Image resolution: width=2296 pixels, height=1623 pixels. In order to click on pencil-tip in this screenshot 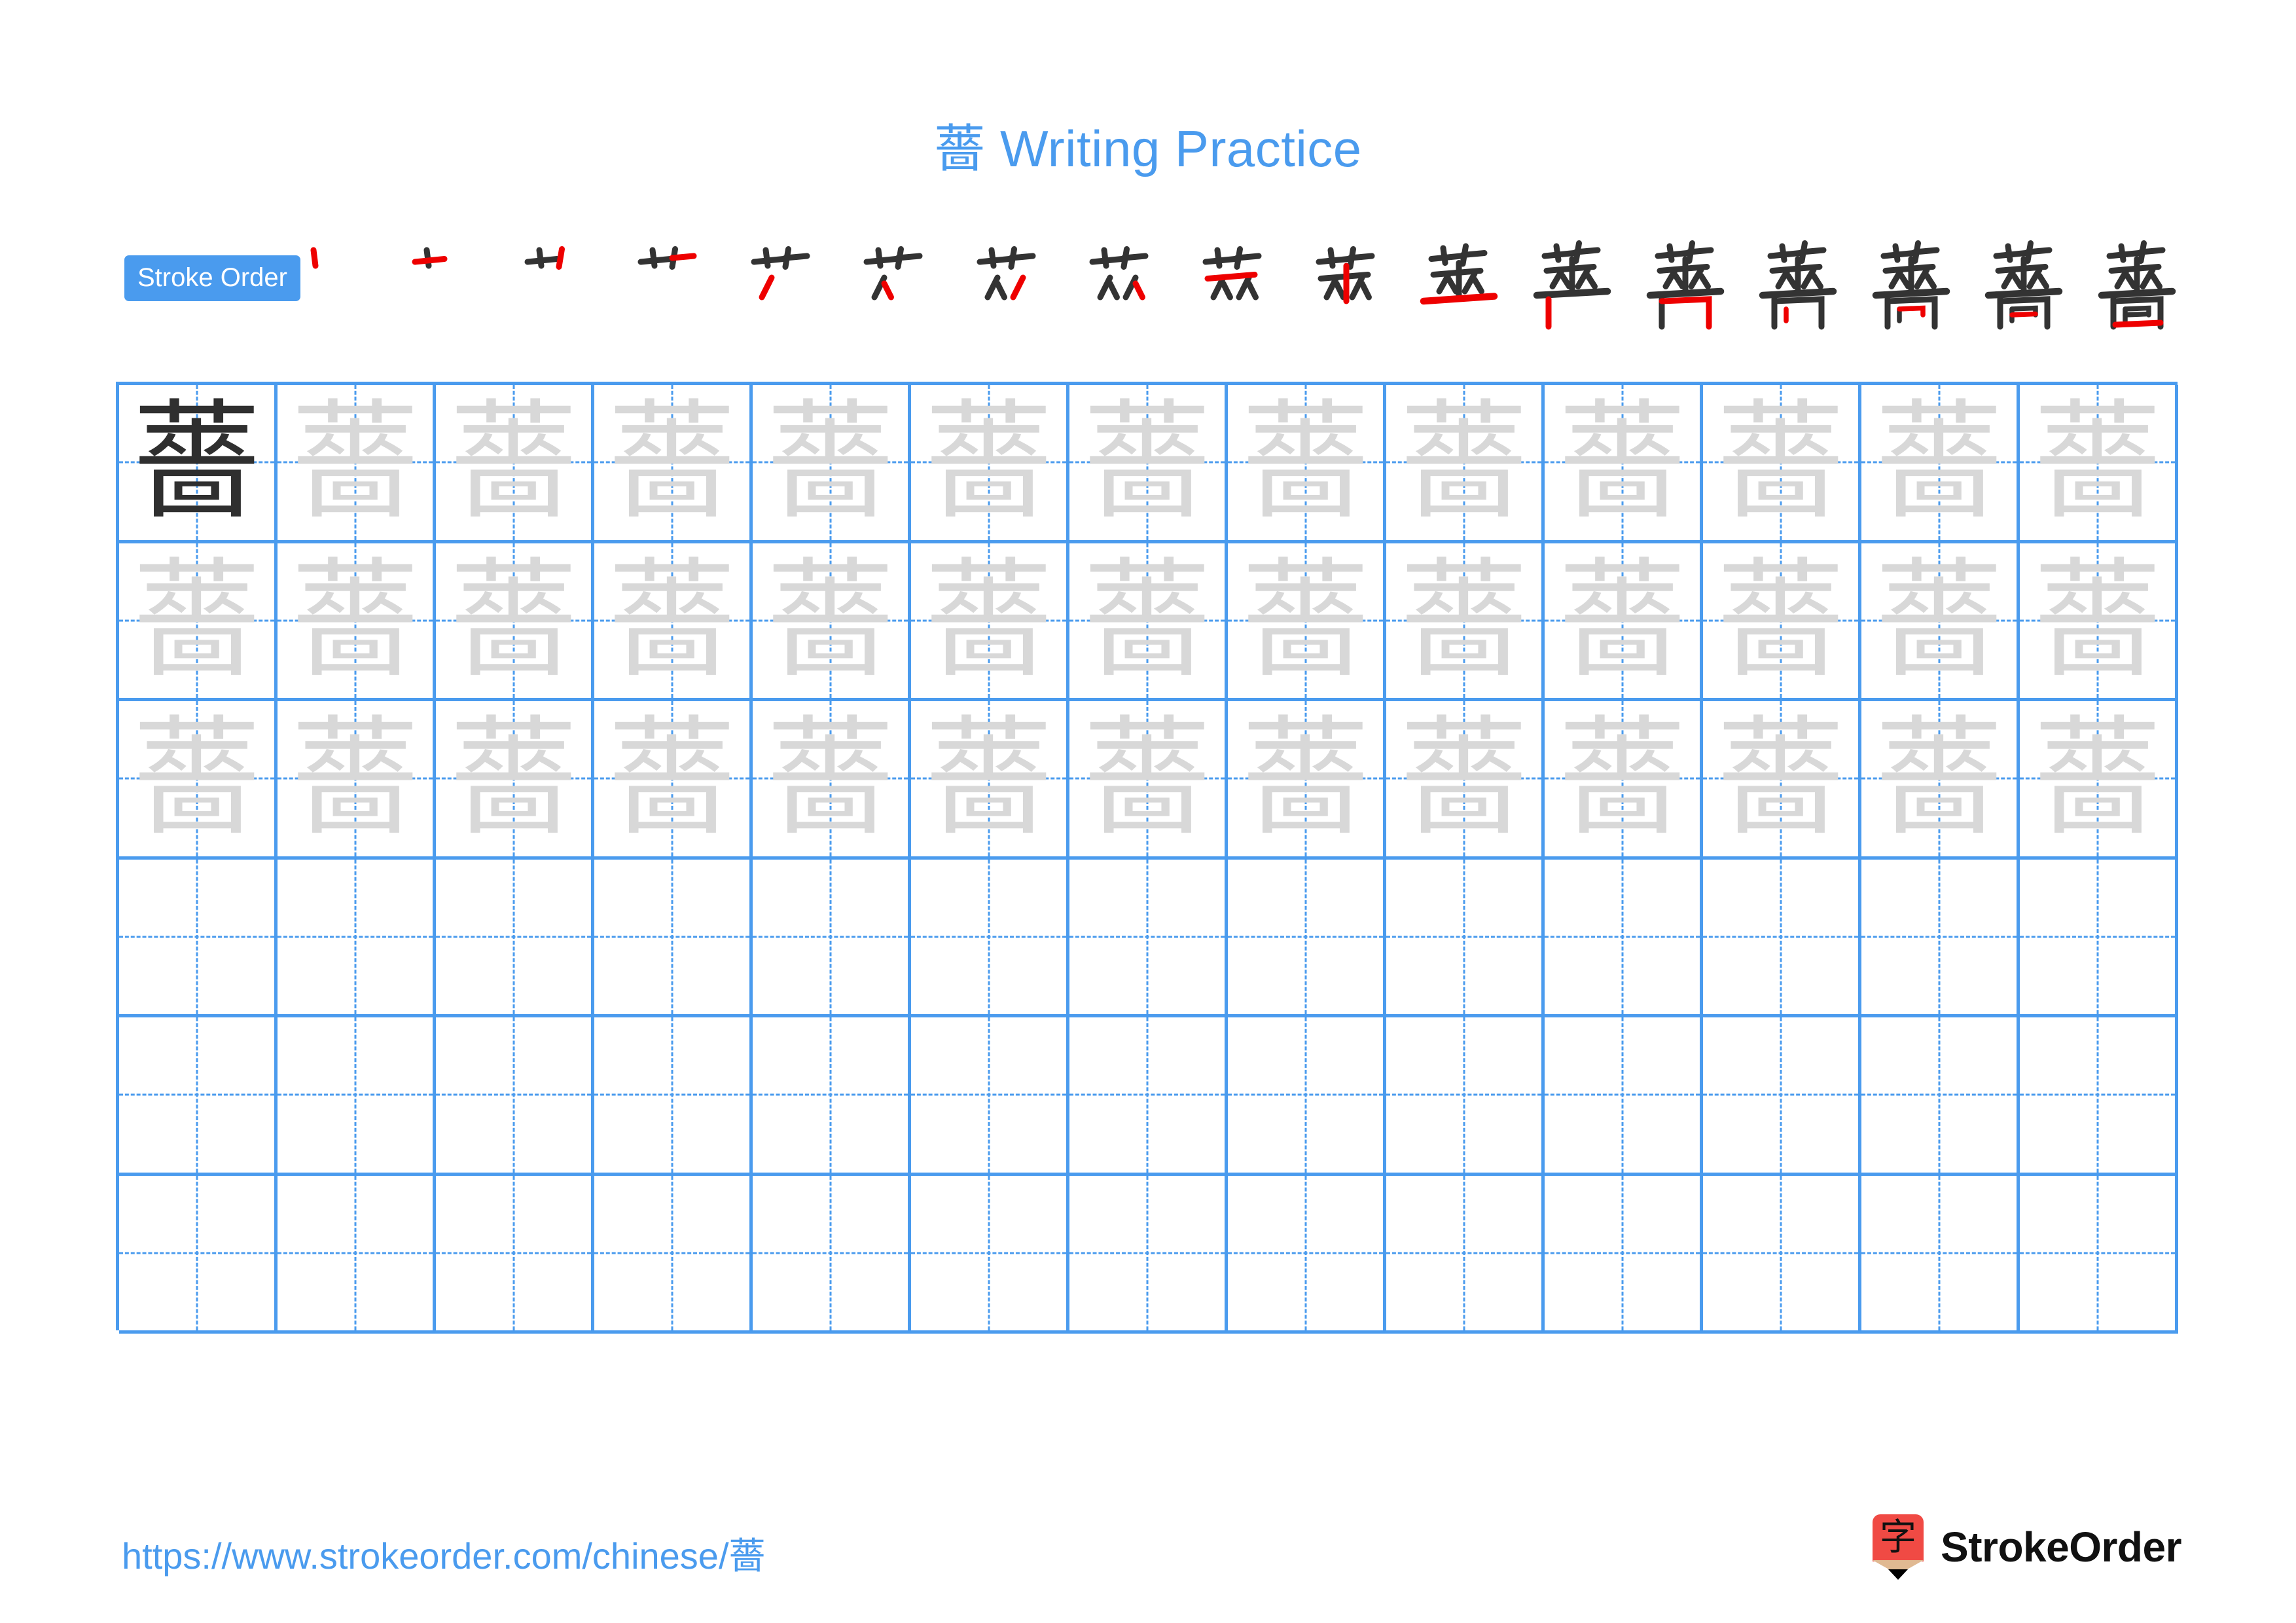, I will do `click(1898, 1574)`.